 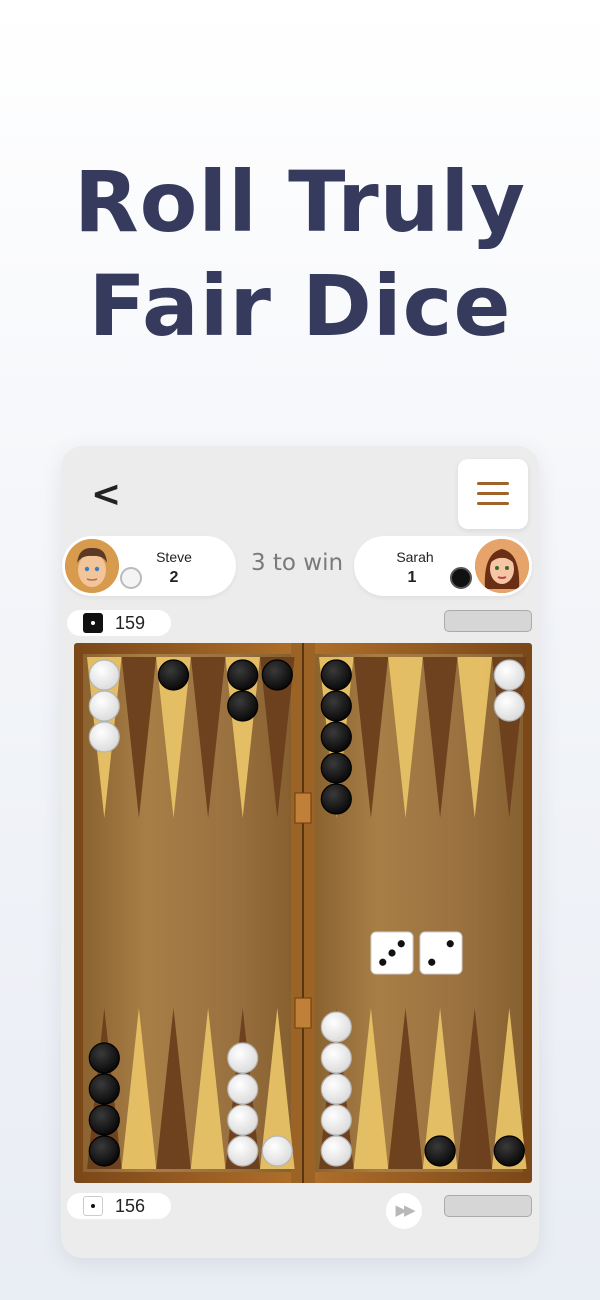 I want to click on fast-forward-button: ▶▶, so click(x=404, y=1211).